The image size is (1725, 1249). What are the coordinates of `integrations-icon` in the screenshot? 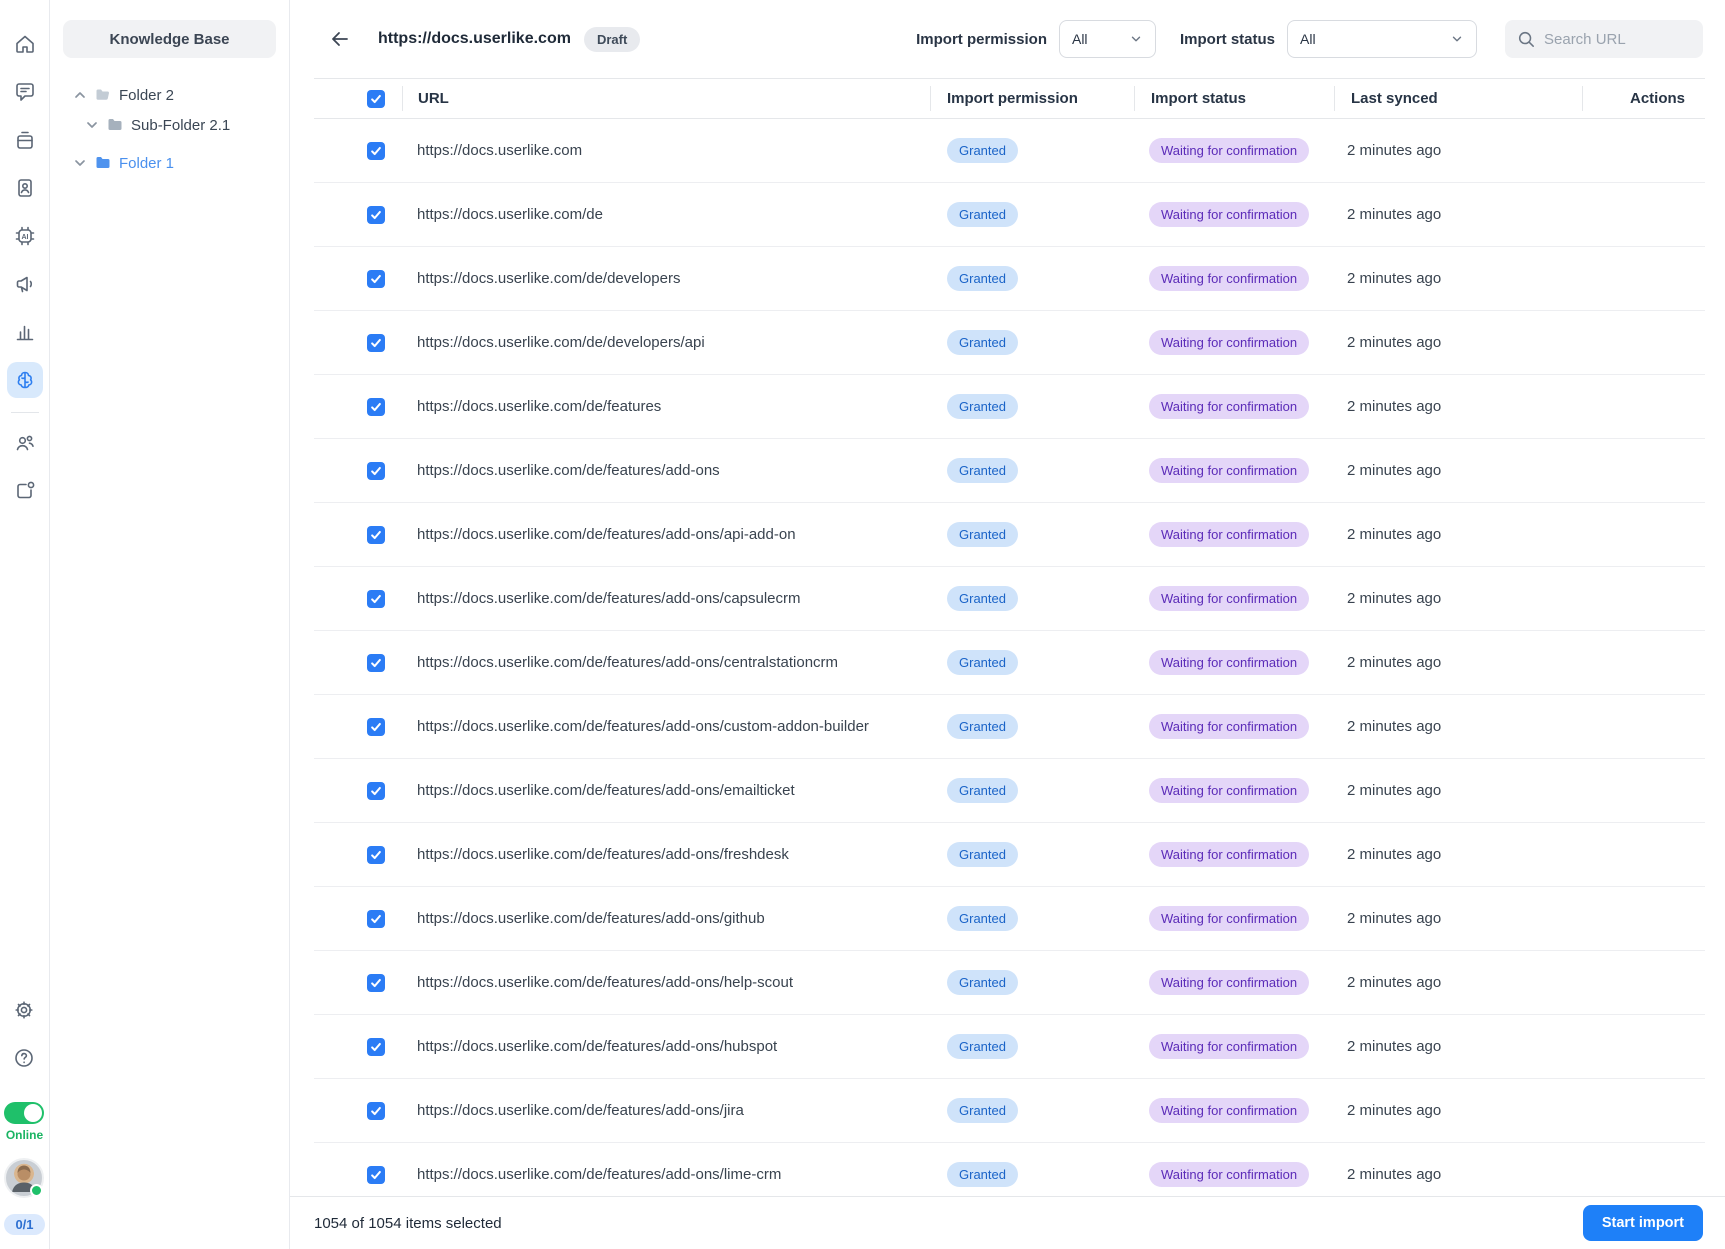 It's located at (25, 491).